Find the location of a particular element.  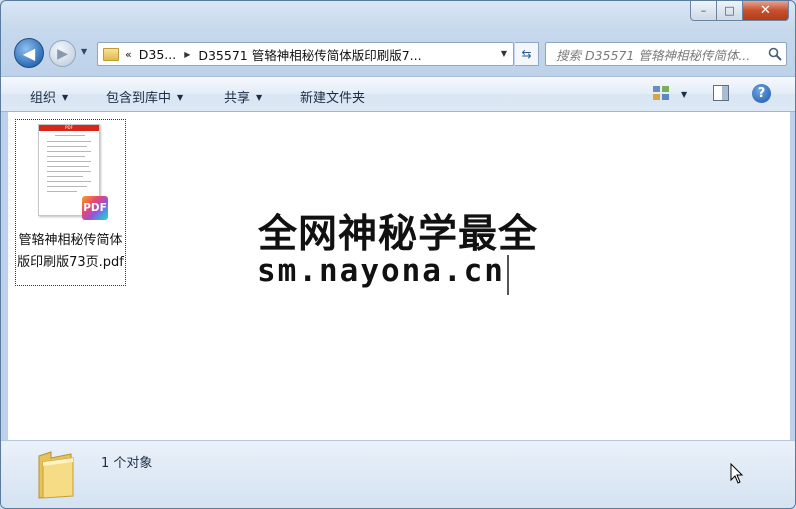

address-bar: « D35... ▶ D35571 管辂神相秘传简体版印刷版7... ▼ is located at coordinates (305, 54).